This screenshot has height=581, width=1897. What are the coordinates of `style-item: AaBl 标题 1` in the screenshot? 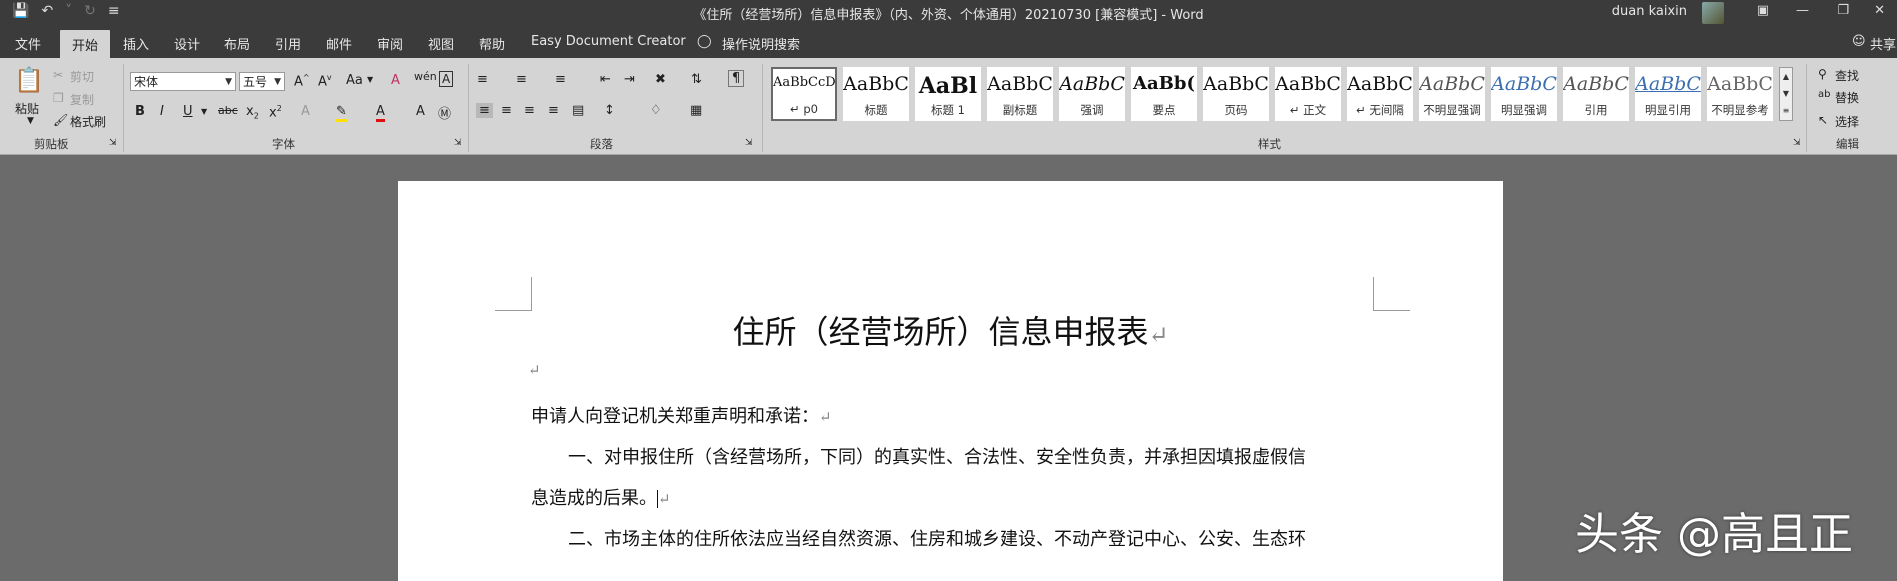 It's located at (948, 94).